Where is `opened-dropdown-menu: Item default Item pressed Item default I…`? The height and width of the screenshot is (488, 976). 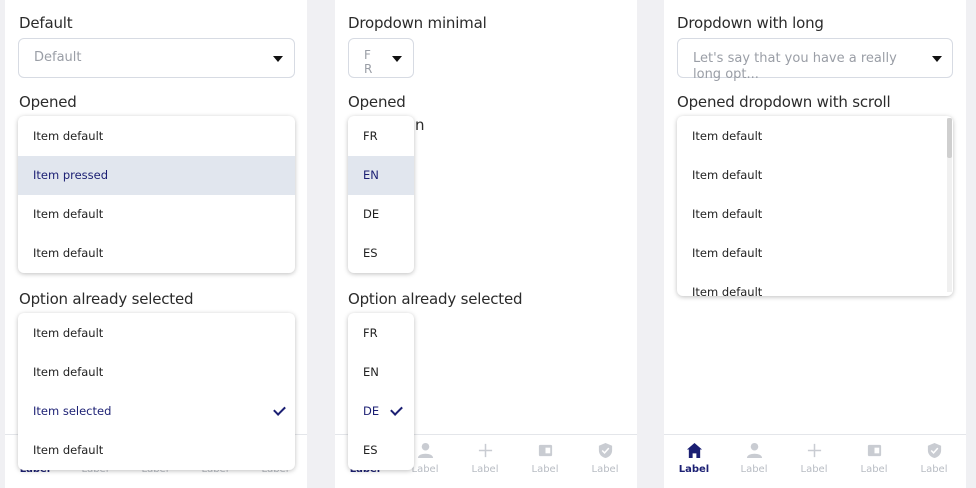 opened-dropdown-menu: Item default Item pressed Item default I… is located at coordinates (156, 194).